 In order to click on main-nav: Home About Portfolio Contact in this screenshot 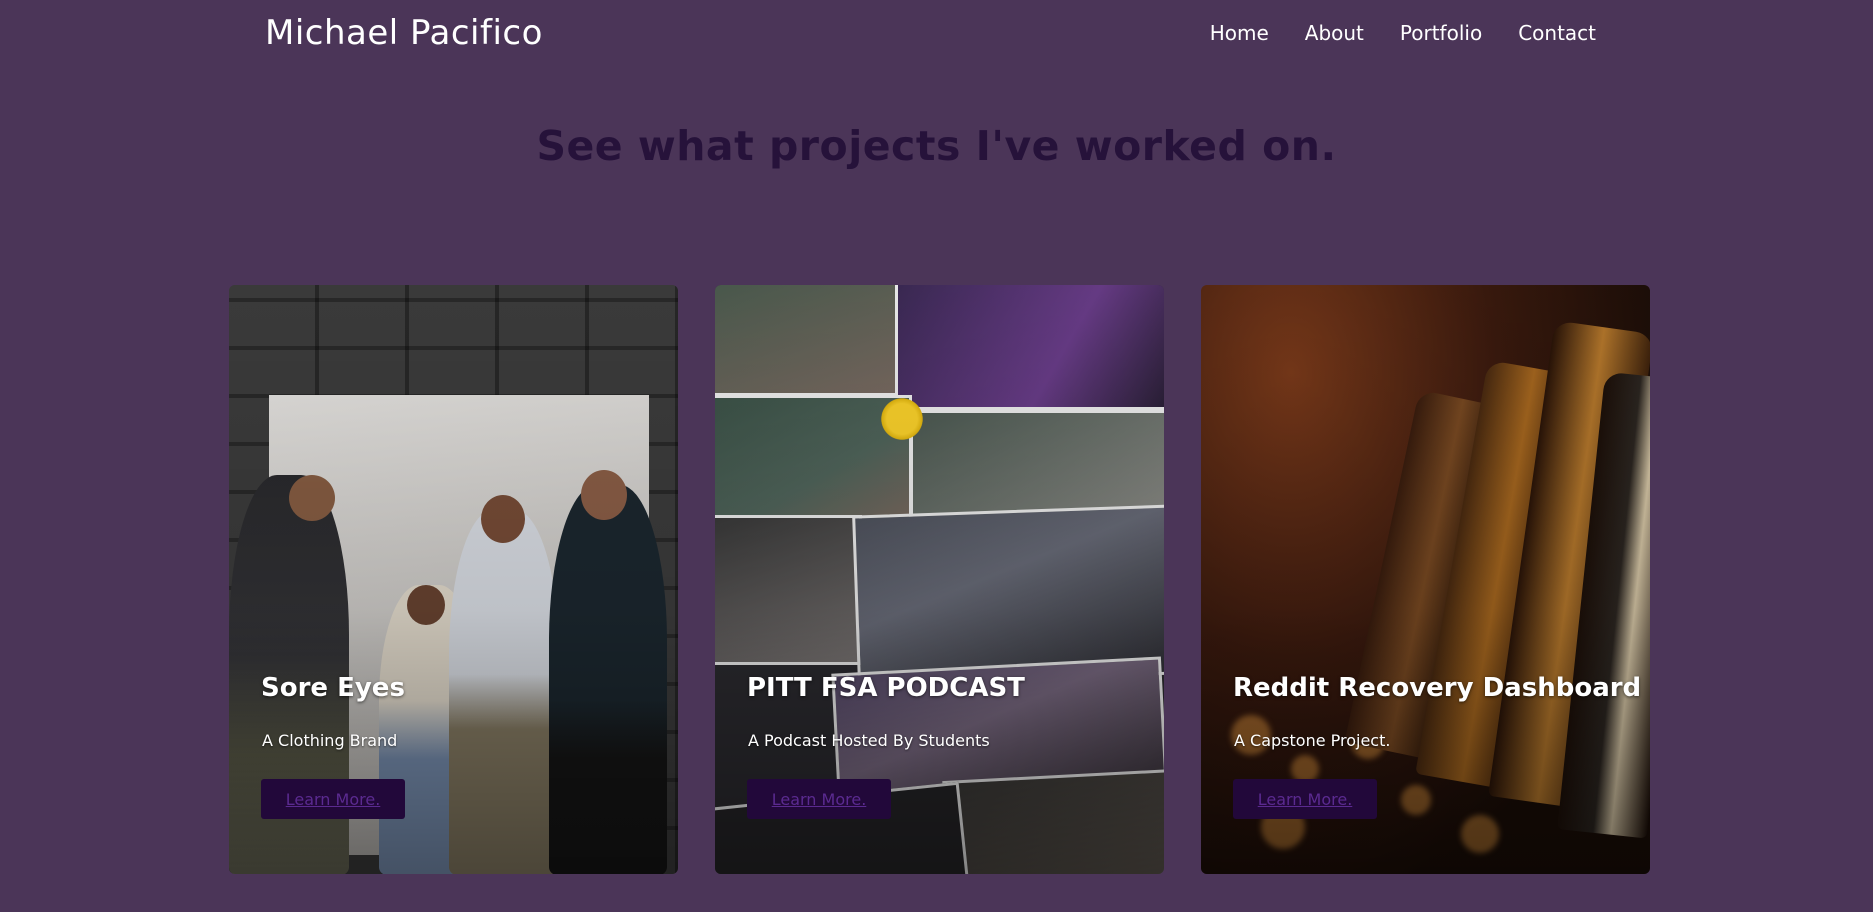, I will do `click(1403, 33)`.